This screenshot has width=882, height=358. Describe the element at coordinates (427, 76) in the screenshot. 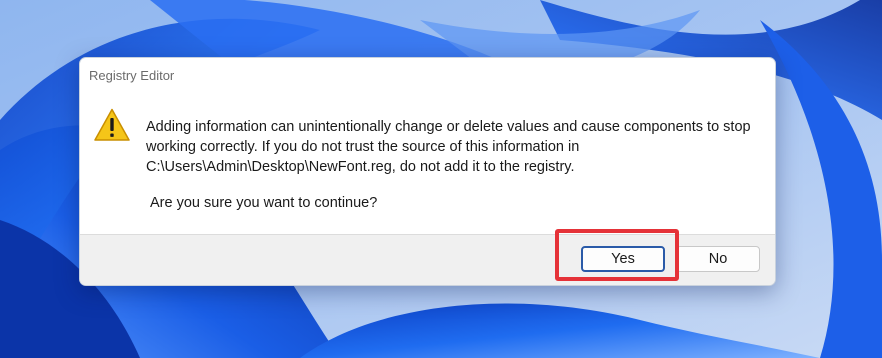

I see `dialog-titlebar: Registry Editor` at that location.